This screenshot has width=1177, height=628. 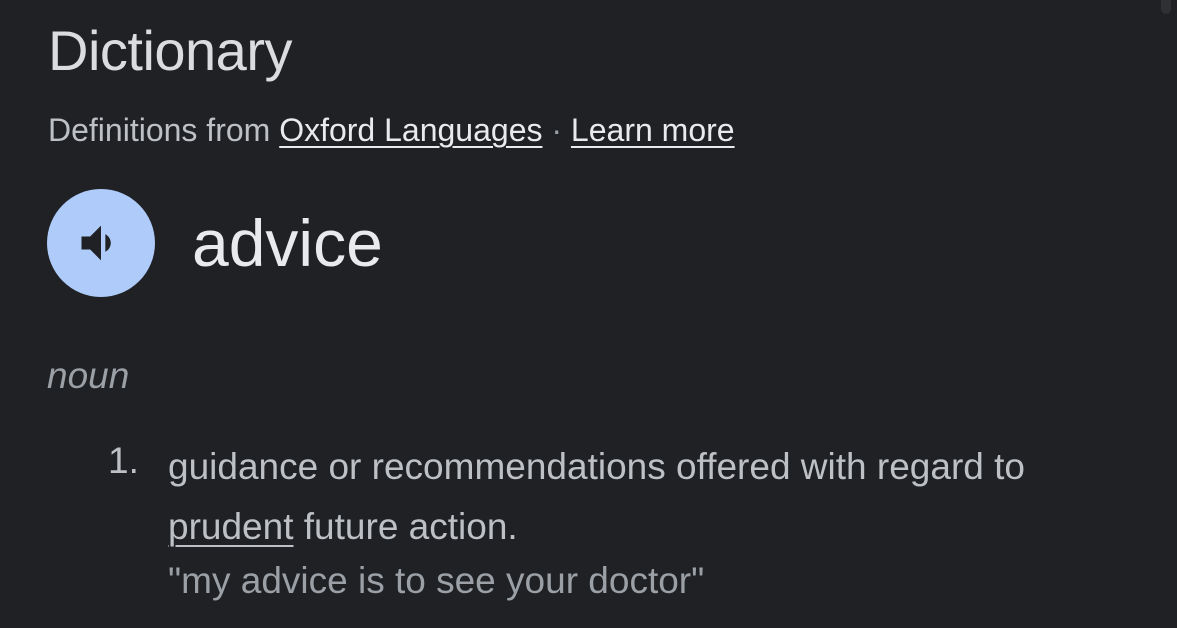 I want to click on scrollbar-thumb, so click(x=1166, y=7).